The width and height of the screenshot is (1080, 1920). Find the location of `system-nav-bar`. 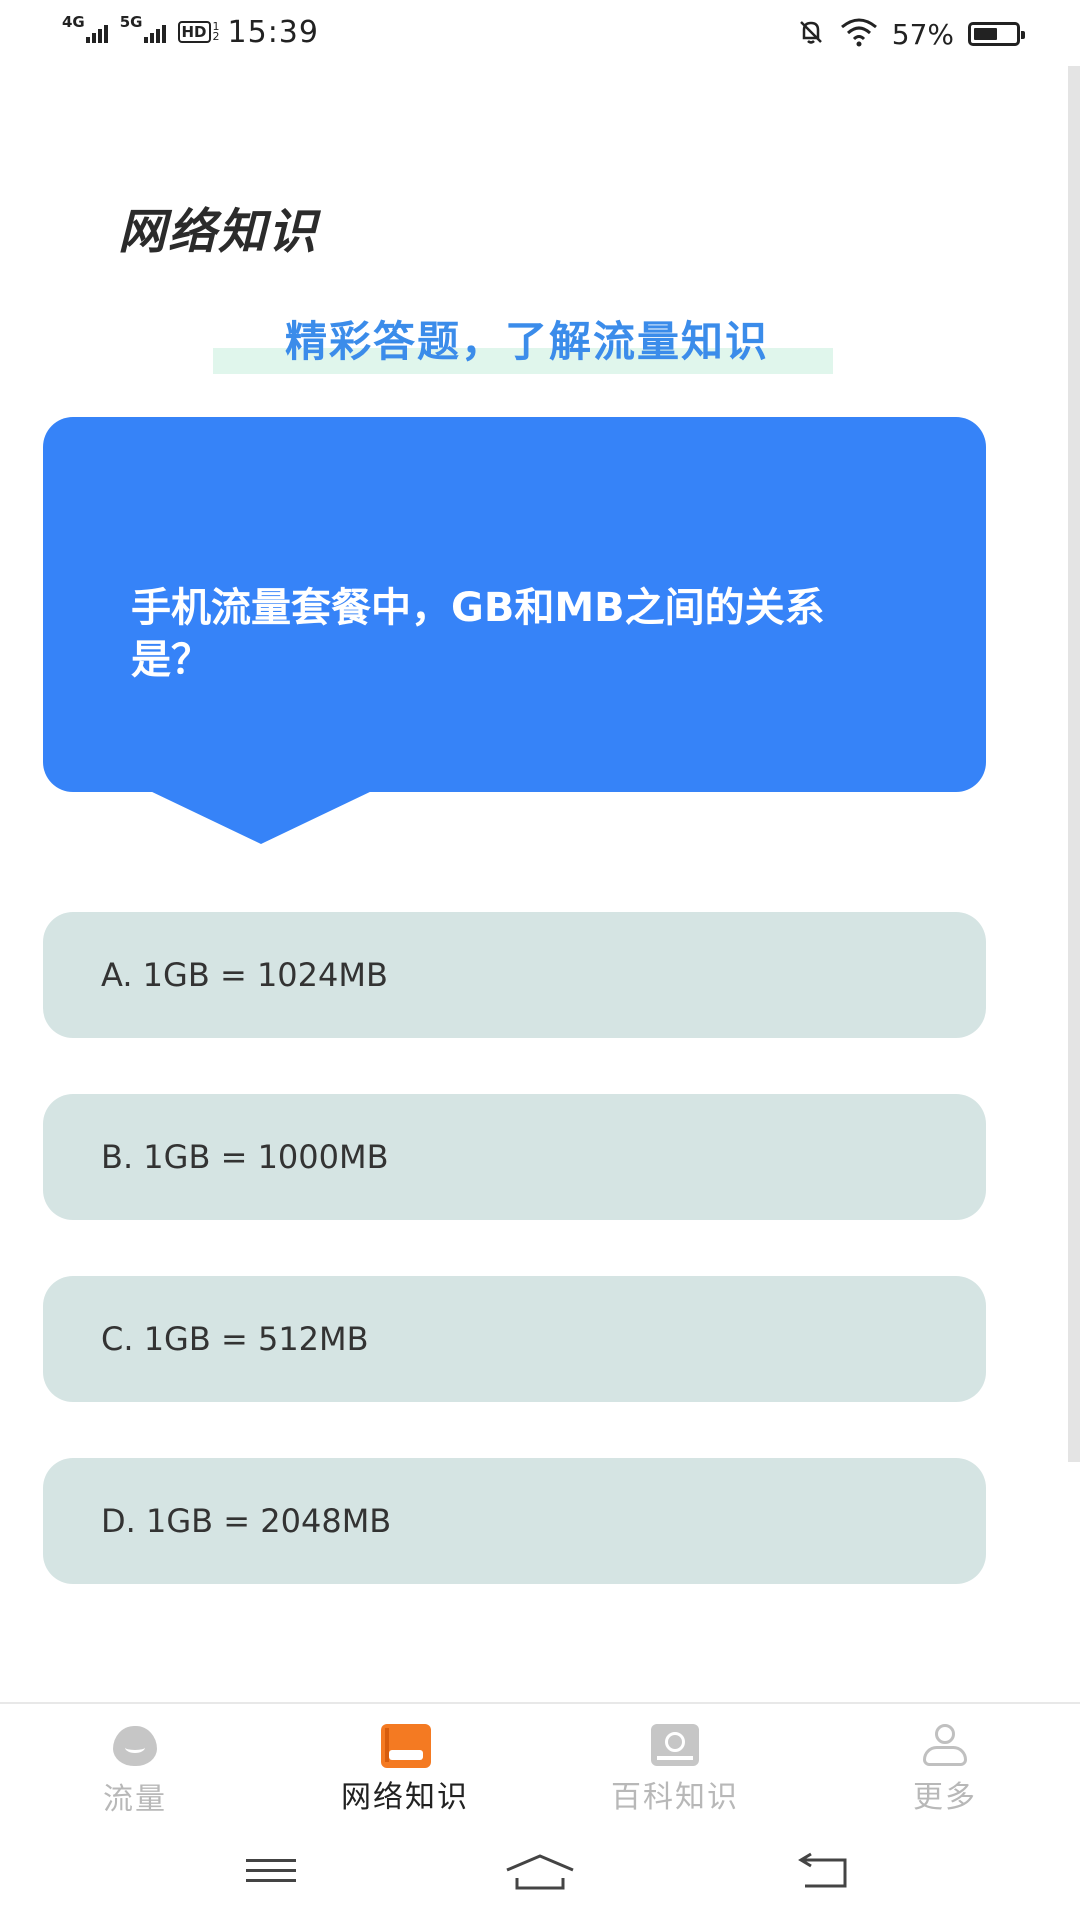

system-nav-bar is located at coordinates (540, 1876).